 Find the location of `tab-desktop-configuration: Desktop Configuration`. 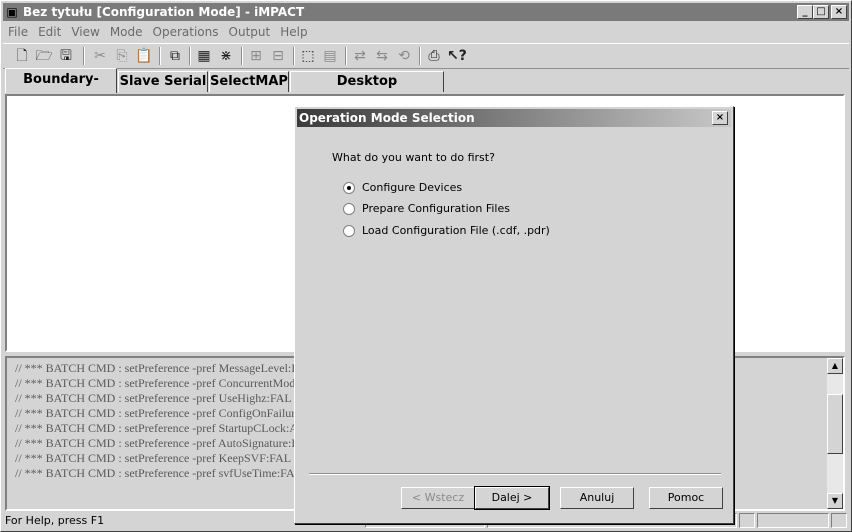

tab-desktop-configuration: Desktop Configuration is located at coordinates (367, 90).